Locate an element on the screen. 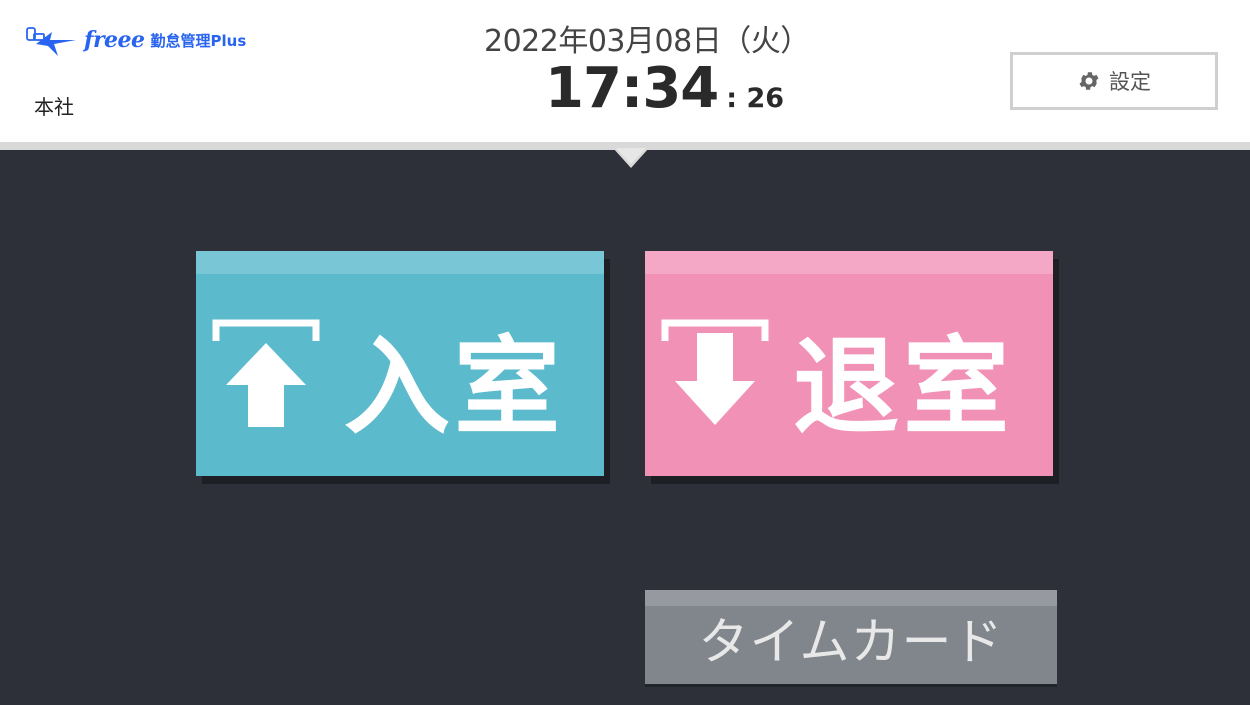 The image size is (1250, 705). logo-product-text: 勤怠管理Plus is located at coordinates (198, 40).